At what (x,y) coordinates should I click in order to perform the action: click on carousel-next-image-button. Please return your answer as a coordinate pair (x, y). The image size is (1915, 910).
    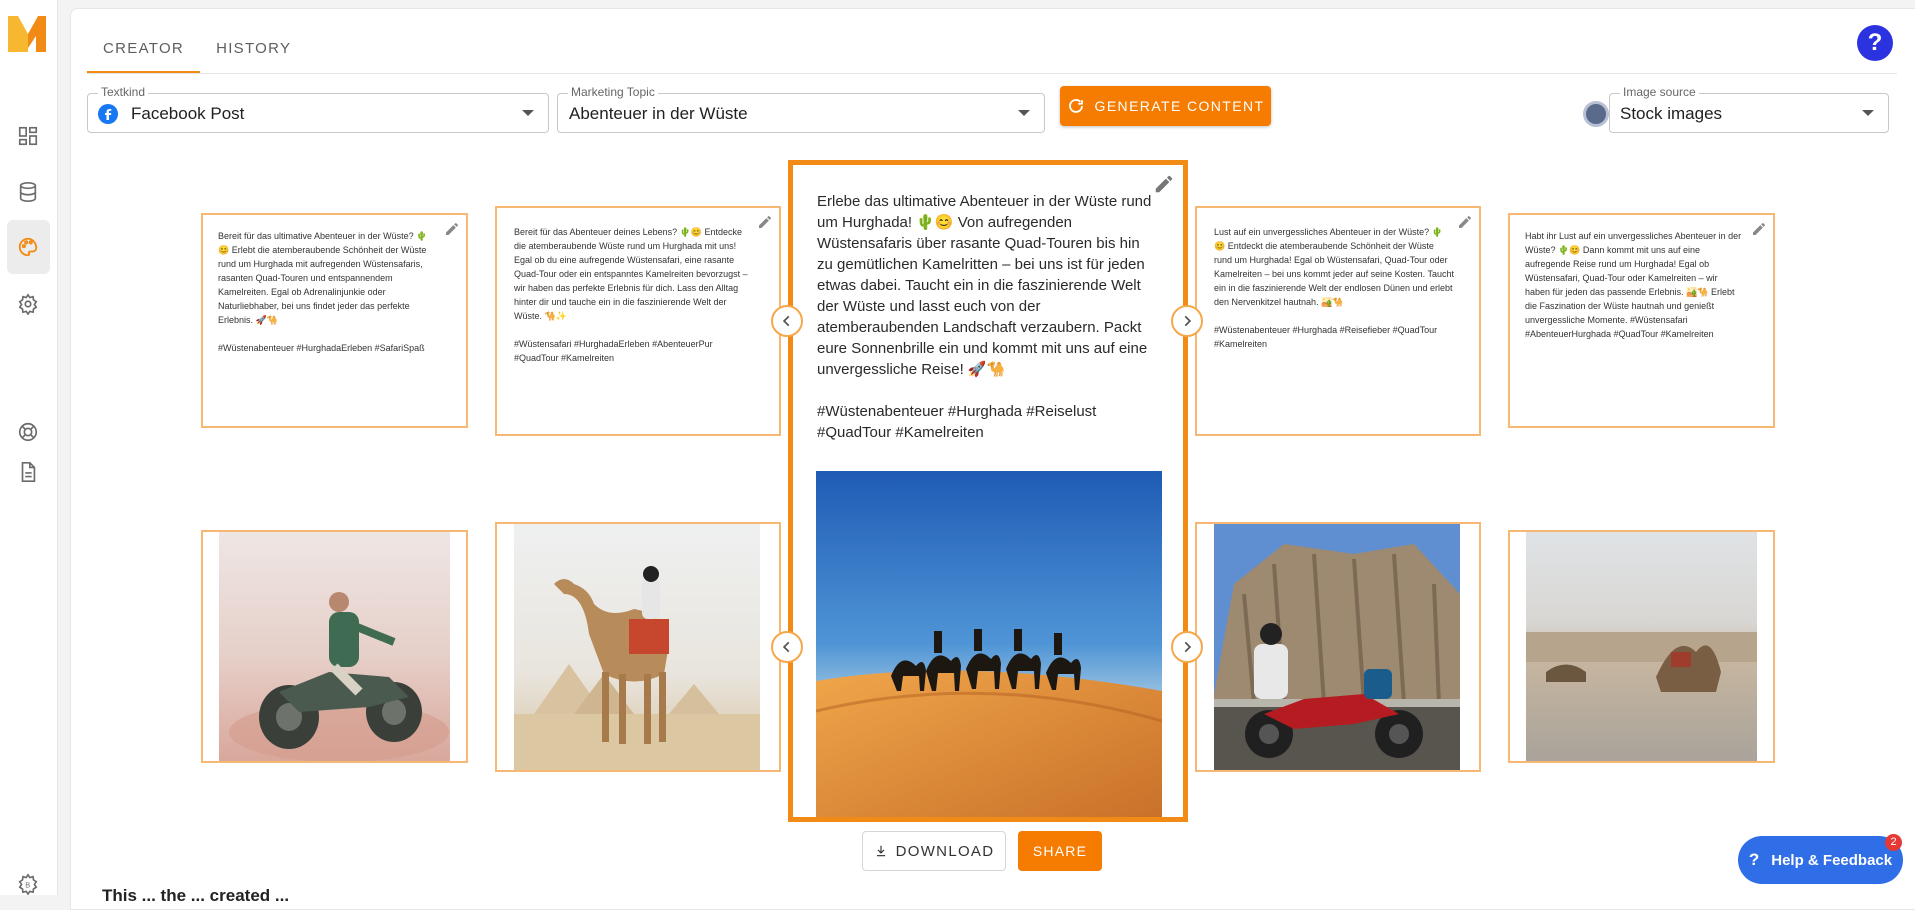
    Looking at the image, I should click on (1187, 647).